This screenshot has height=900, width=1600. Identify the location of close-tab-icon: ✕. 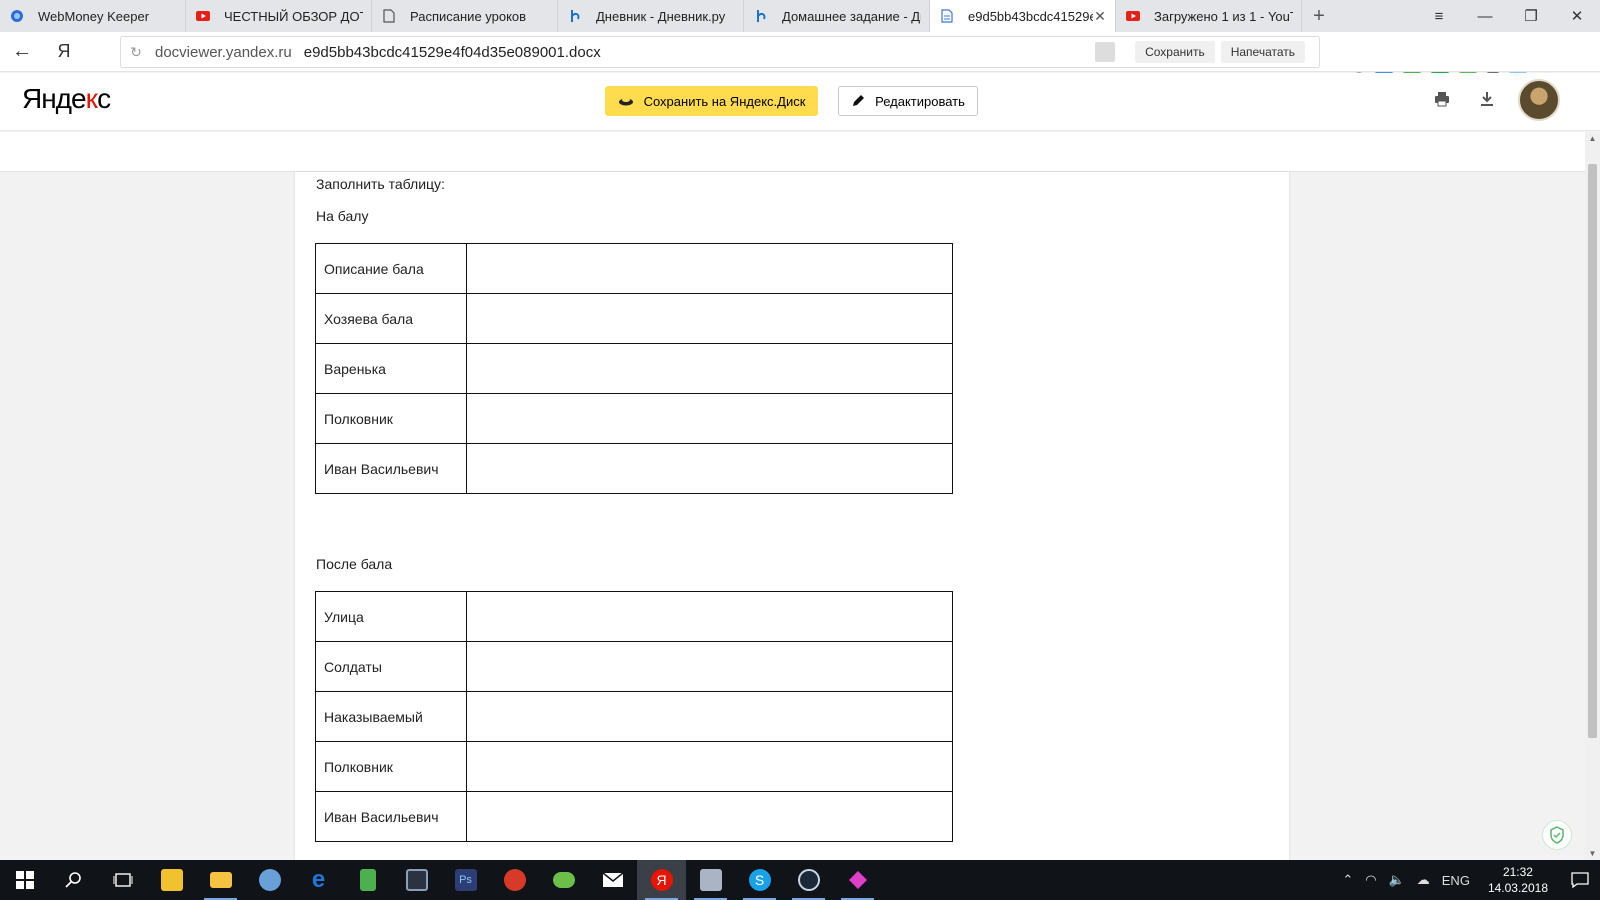
(1100, 16).